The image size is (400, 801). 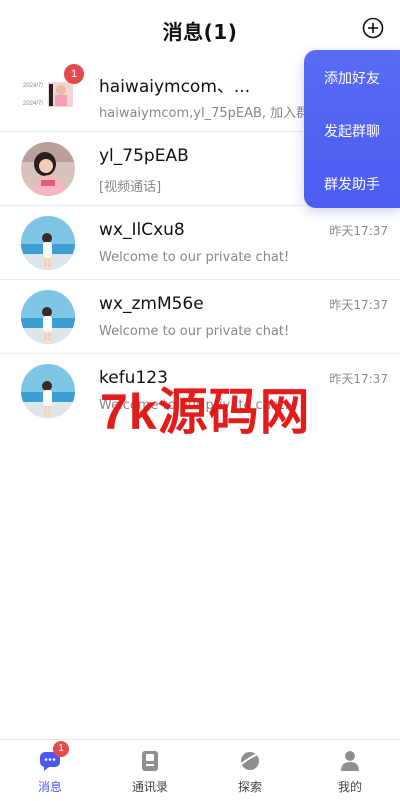 What do you see at coordinates (151, 304) in the screenshot?
I see `conversation-name: wx_zmM56e` at bounding box center [151, 304].